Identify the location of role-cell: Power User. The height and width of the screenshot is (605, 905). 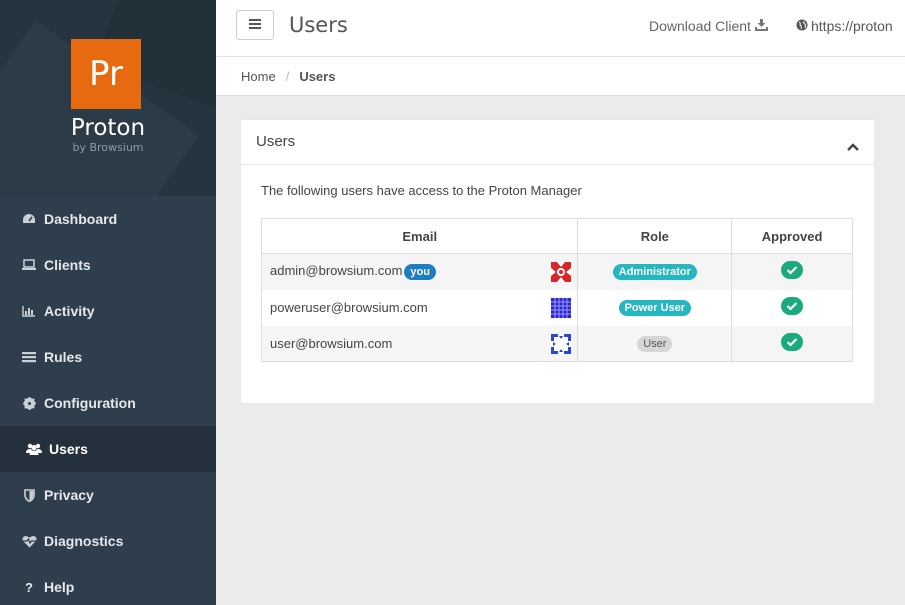
(655, 307).